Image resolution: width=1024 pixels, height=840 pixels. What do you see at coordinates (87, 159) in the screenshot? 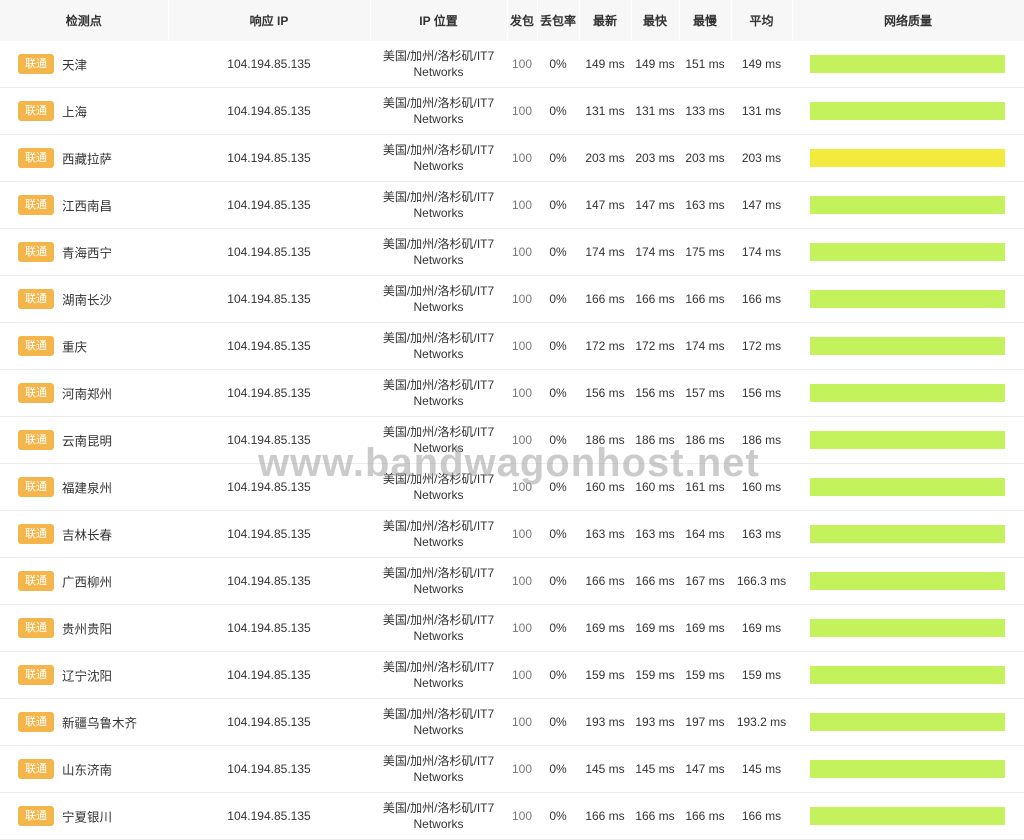
I see `node-city: 西藏拉萨` at bounding box center [87, 159].